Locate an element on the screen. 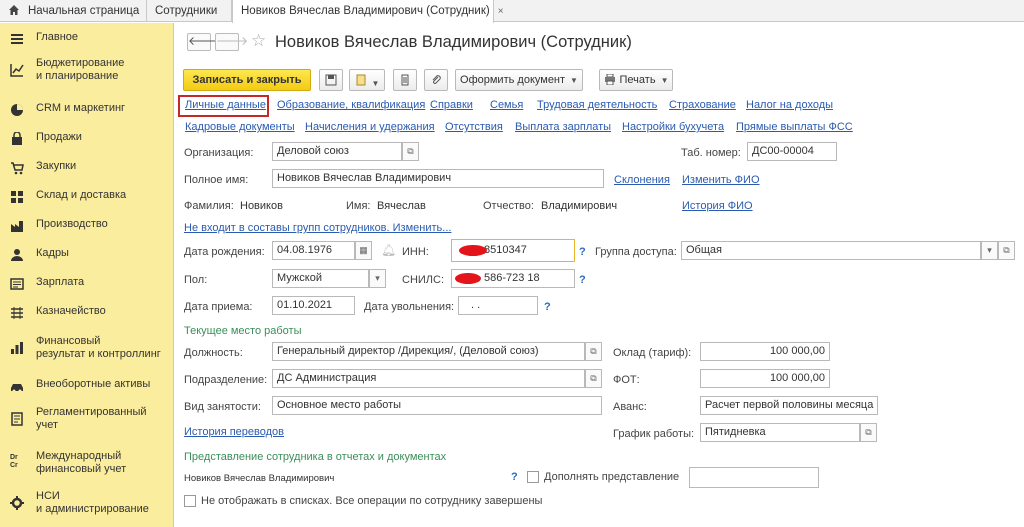 The width and height of the screenshot is (1024, 527). link-education: Образование, квалификация is located at coordinates (351, 105).